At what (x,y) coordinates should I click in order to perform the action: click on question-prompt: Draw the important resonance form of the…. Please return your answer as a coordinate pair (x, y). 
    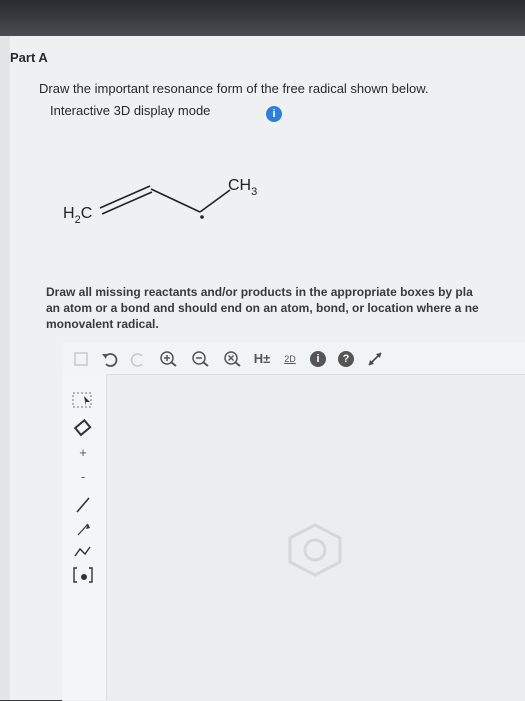
    Looking at the image, I should click on (234, 88).